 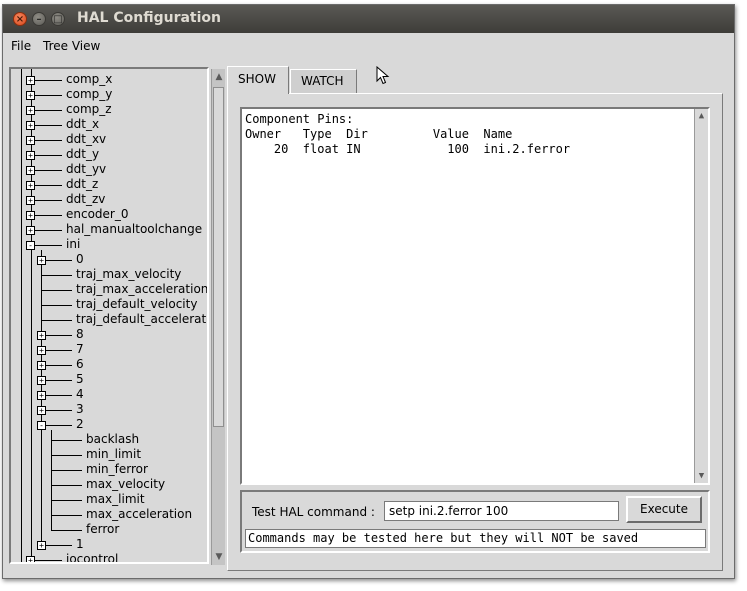 I want to click on tree-leaf: ferror, so click(x=109, y=530).